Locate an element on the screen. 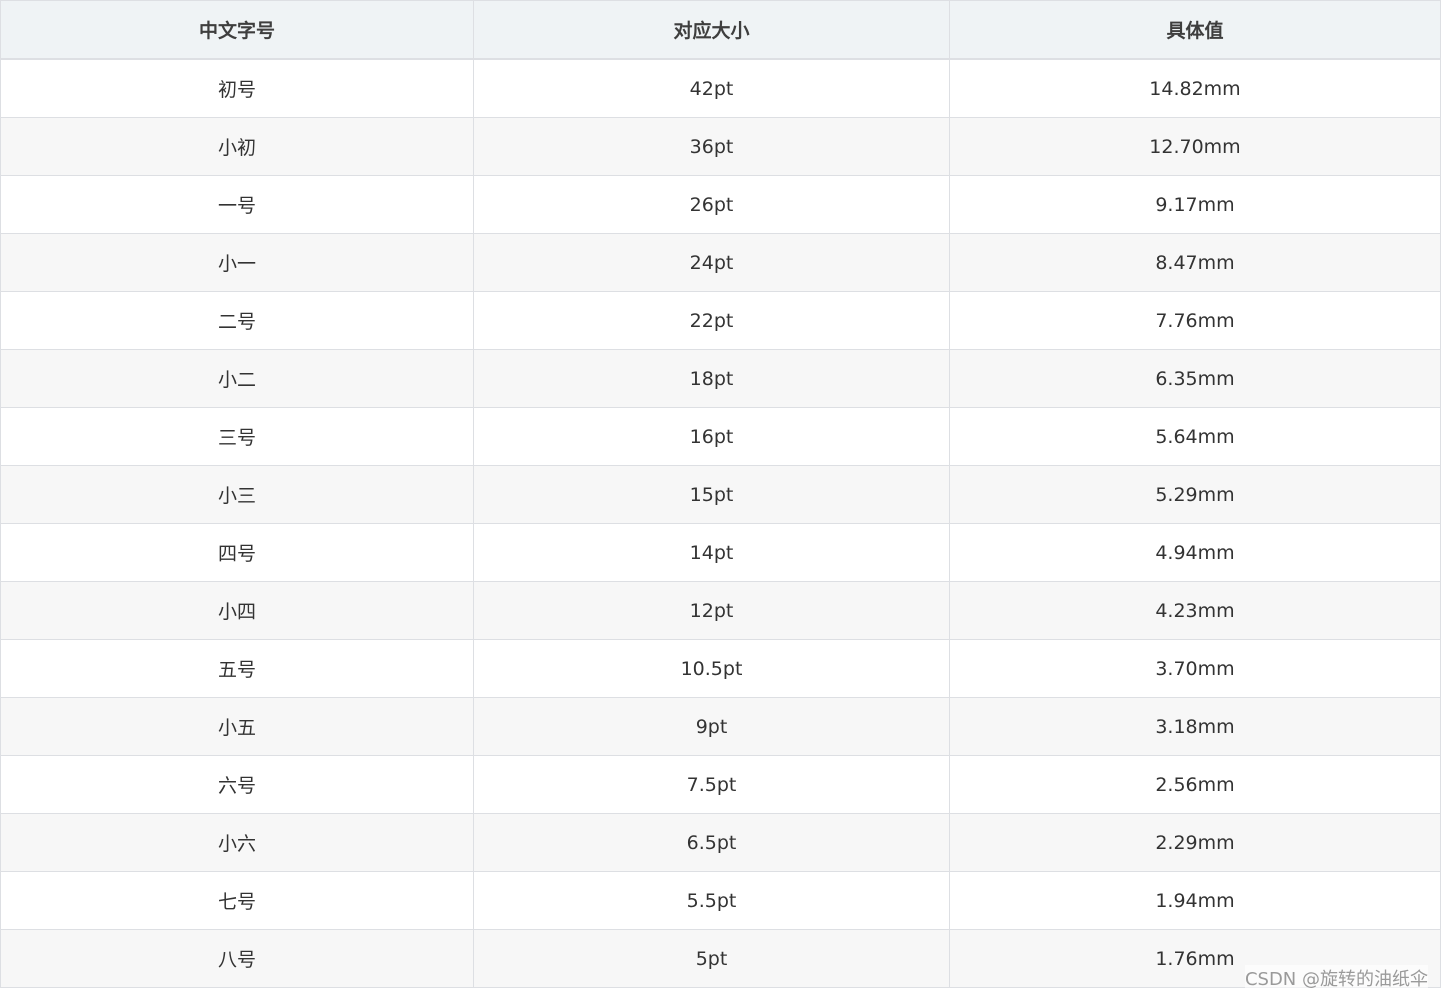 This screenshot has width=1442, height=997. cell-mm-value: 8.47mm is located at coordinates (1195, 262).